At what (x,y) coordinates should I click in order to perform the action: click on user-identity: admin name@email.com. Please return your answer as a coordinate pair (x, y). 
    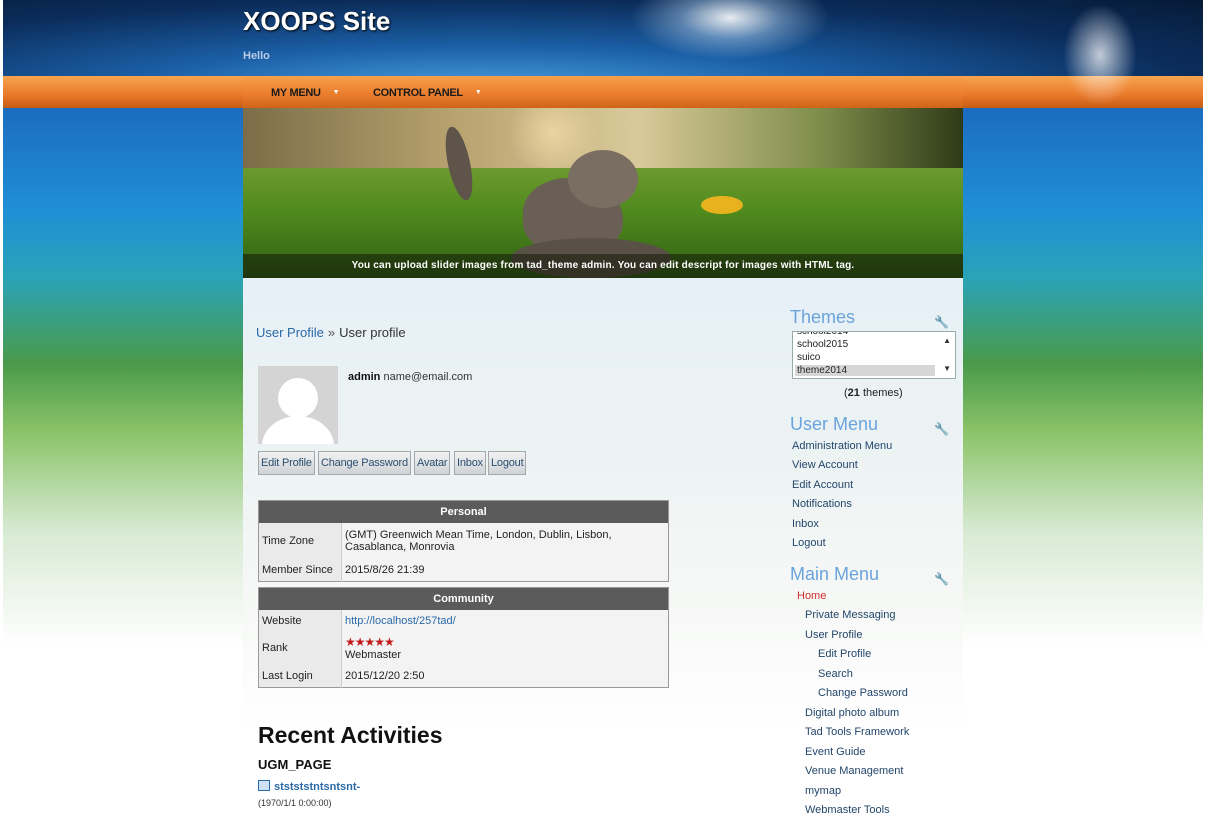
    Looking at the image, I should click on (410, 377).